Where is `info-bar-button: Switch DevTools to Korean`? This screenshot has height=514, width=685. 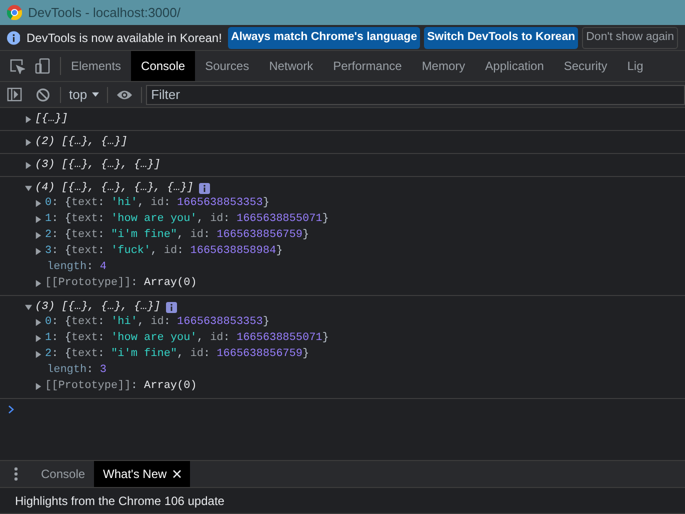
info-bar-button: Switch DevTools to Korean is located at coordinates (501, 37).